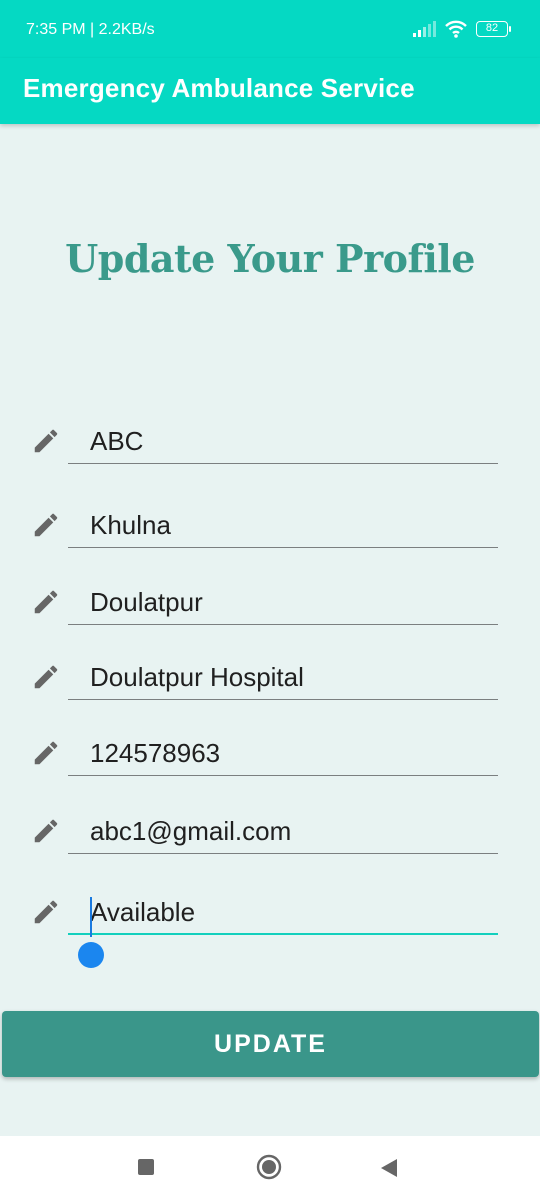  I want to click on home-icon, so click(269, 1167).